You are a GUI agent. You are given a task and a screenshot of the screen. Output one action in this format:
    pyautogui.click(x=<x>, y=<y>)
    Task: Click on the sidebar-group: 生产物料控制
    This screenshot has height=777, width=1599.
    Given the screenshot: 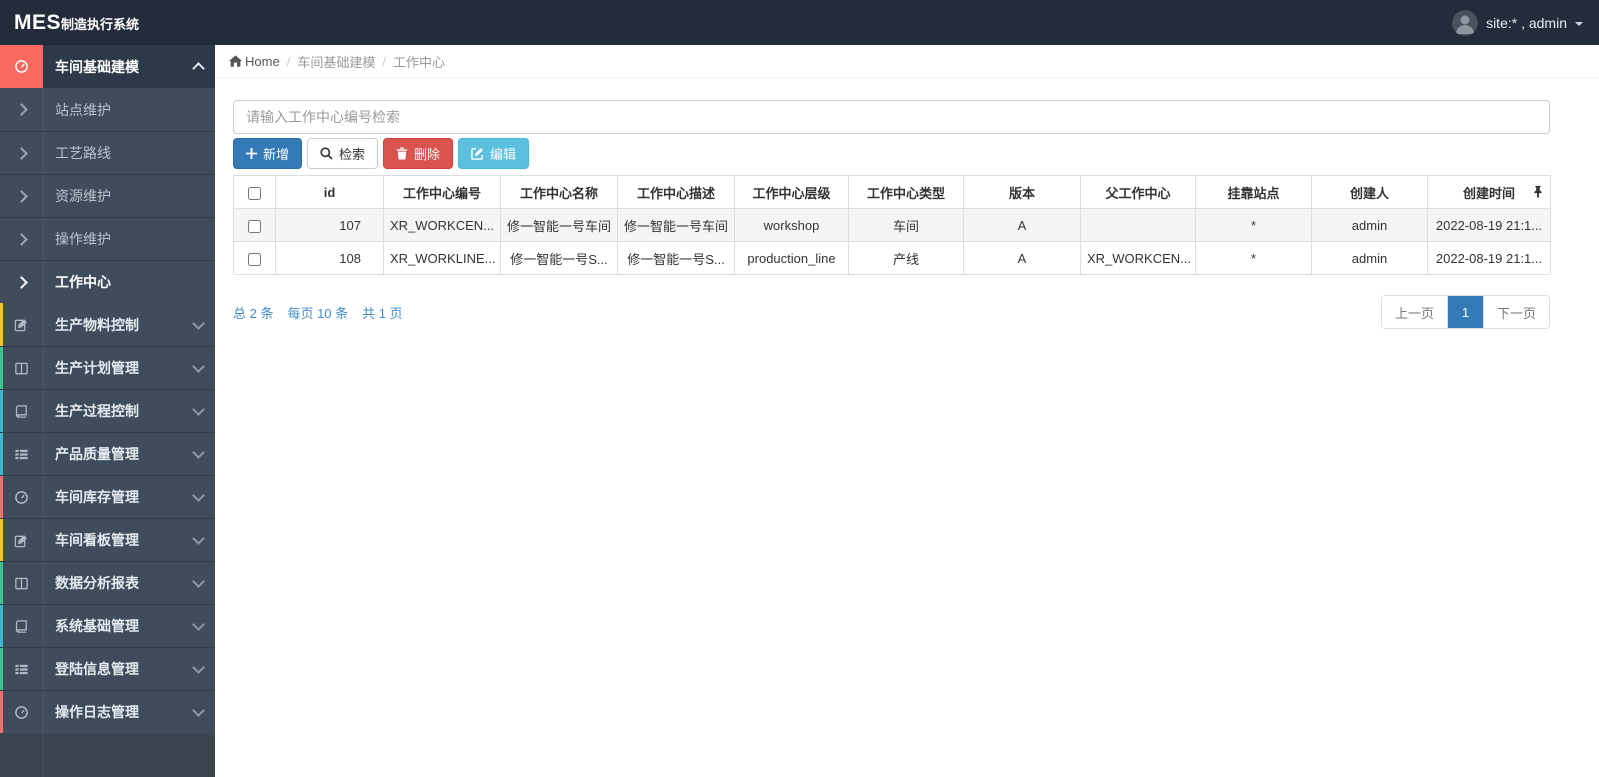 What is the action you would take?
    pyautogui.click(x=107, y=324)
    